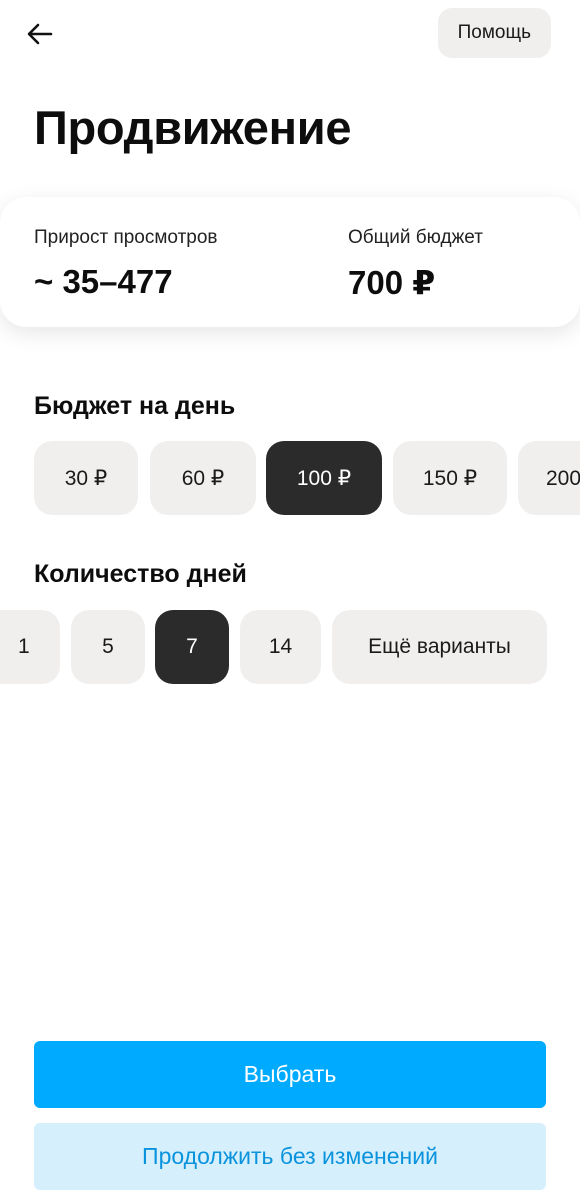 The image size is (580, 1200). I want to click on budget-chip-150: 150 ₽, so click(450, 478).